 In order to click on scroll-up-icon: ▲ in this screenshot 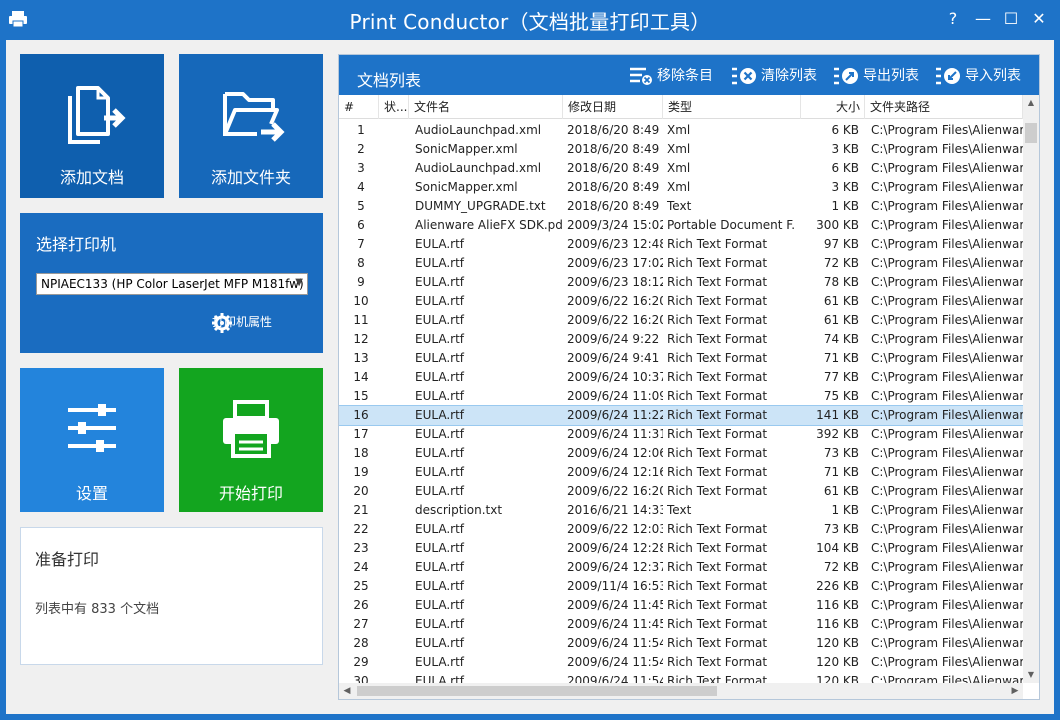, I will do `click(1031, 103)`.